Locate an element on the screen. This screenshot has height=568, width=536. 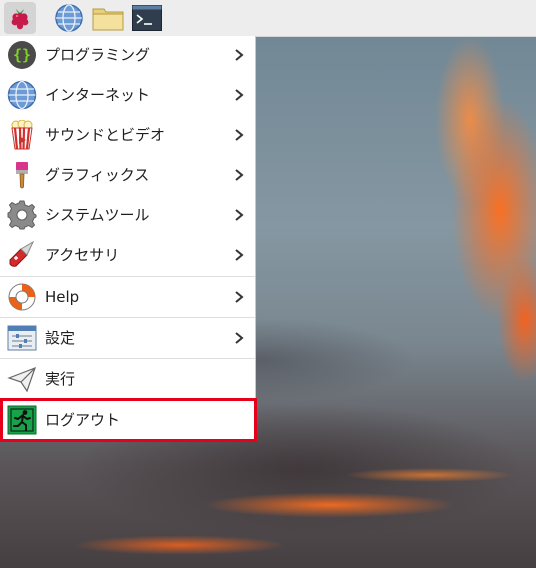
braces-icon: {} is located at coordinates (22, 55).